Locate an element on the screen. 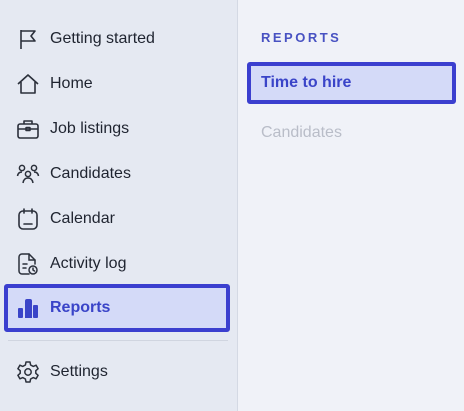 The image size is (464, 411). report-item-time-to-hire: Time to hire is located at coordinates (351, 83).